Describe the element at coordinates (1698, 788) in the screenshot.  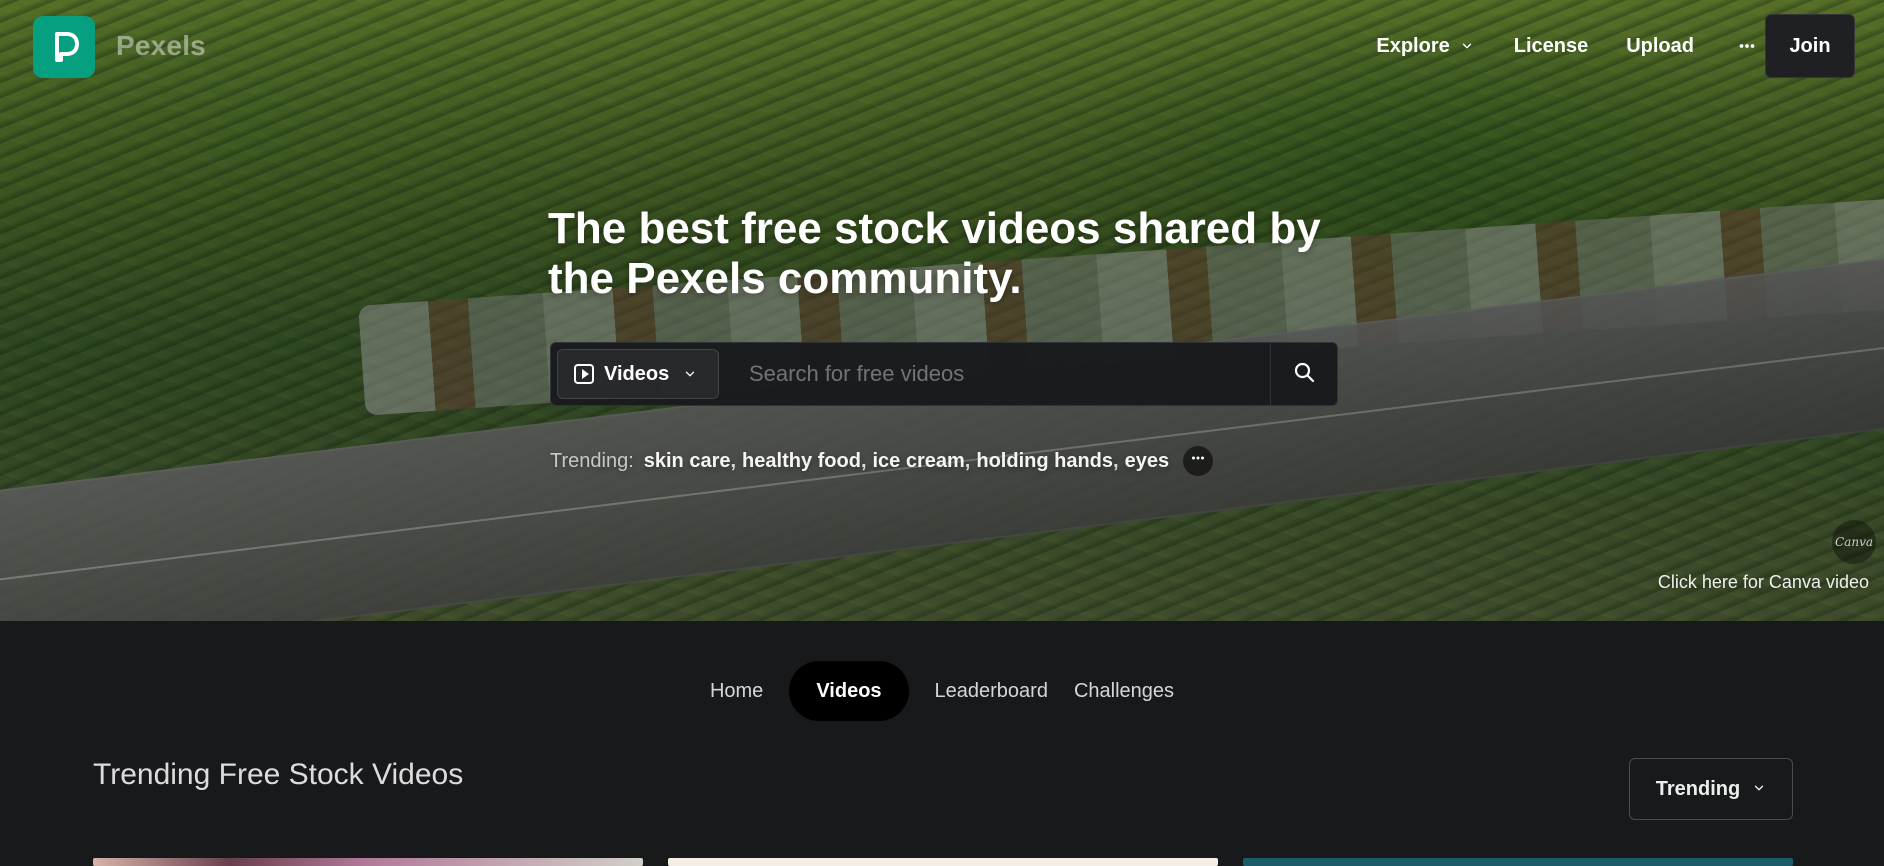
I see `sort-label: Trending` at that location.